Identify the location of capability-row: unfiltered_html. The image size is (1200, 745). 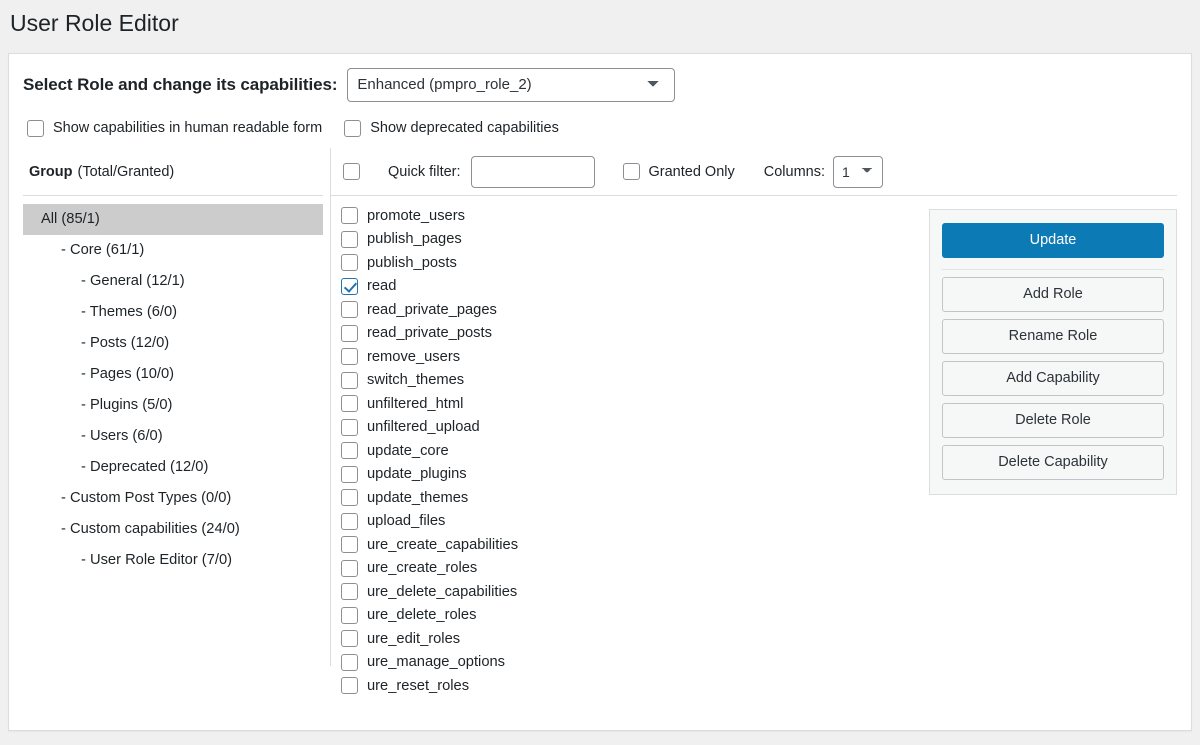
(631, 404).